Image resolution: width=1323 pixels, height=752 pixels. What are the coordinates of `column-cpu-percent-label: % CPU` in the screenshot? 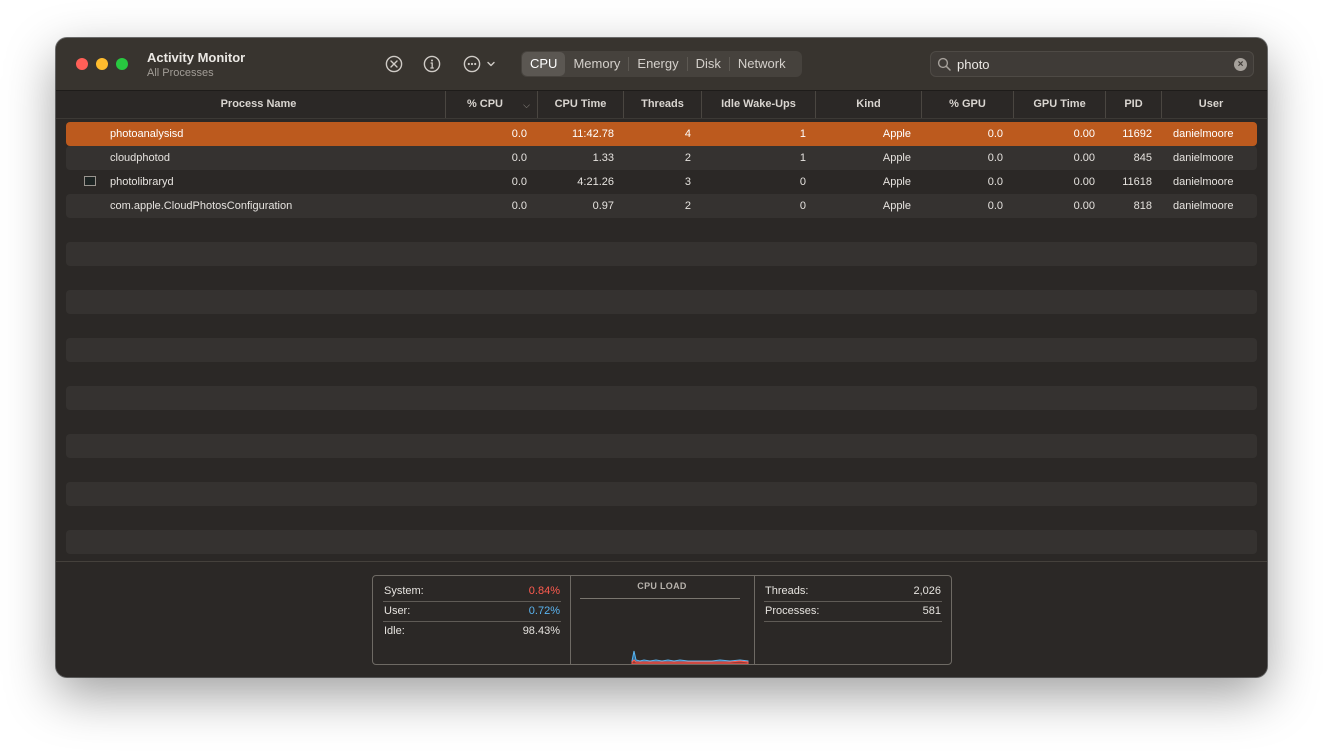 It's located at (484, 104).